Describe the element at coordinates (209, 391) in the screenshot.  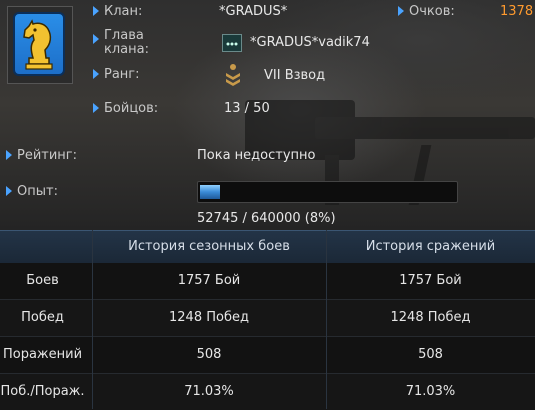
I see `row-season-value: 71.03%` at that location.